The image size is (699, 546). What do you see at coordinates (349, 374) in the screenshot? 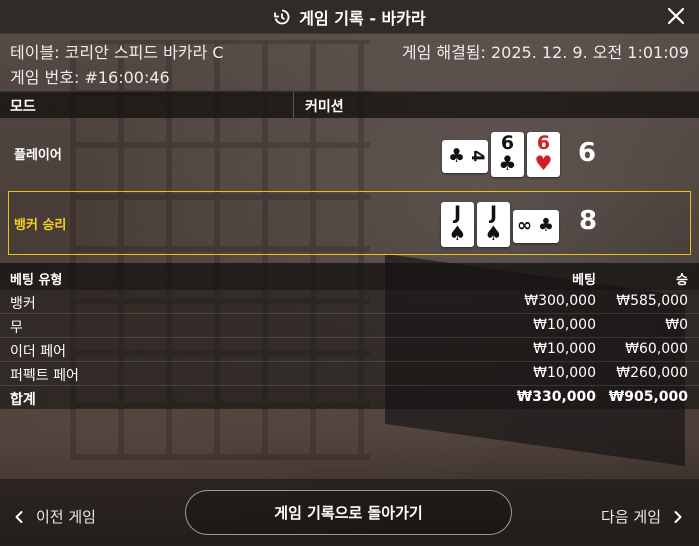
I see `table-row: 퍼펙트 페어 ₩10,000 ₩260,000` at bounding box center [349, 374].